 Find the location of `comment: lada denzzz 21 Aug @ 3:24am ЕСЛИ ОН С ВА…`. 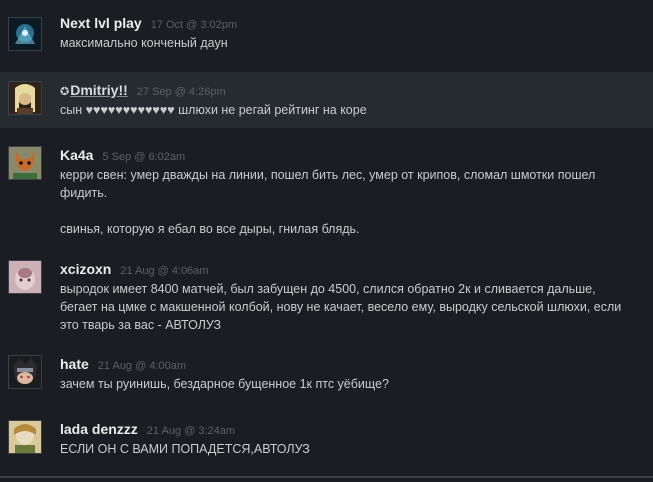

comment: lada denzzz 21 Aug @ 3:24am ЕСЛИ ОН С ВА… is located at coordinates (326, 440).